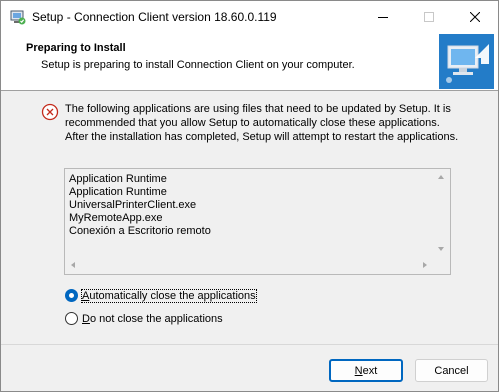  I want to click on footer-divider, so click(249, 344).